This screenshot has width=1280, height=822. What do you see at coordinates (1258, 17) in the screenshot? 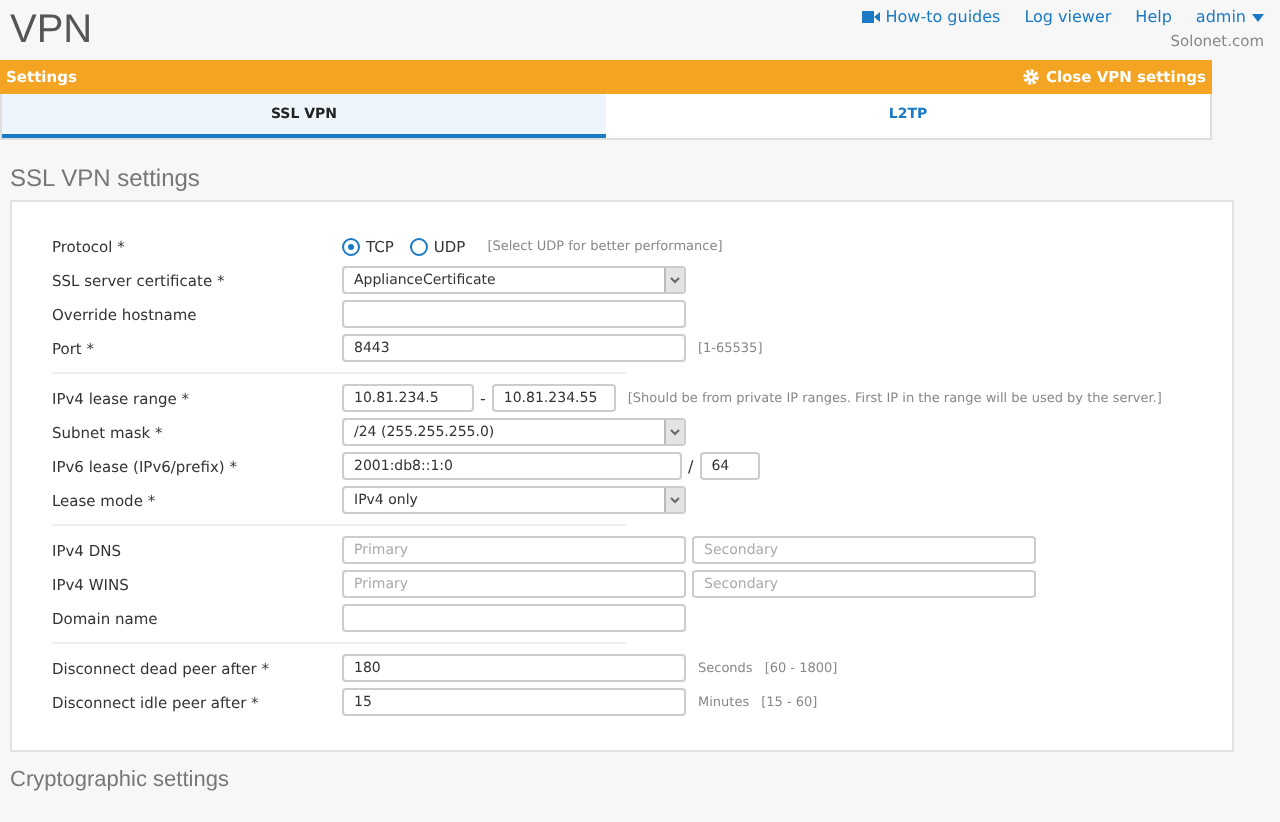
I see `caret-icon` at bounding box center [1258, 17].